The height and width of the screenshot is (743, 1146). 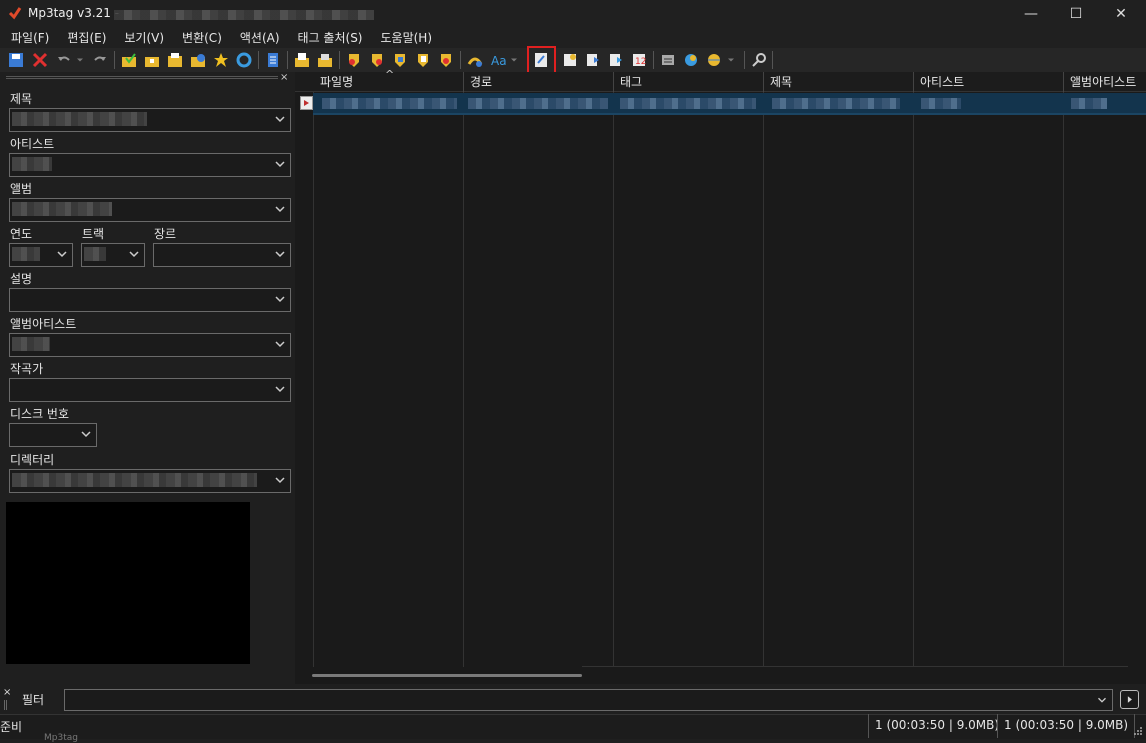 I want to click on file-list-header: 파일명 ^ 경로 태그 제목 아티스트 앨범아티스트, so click(x=720, y=80).